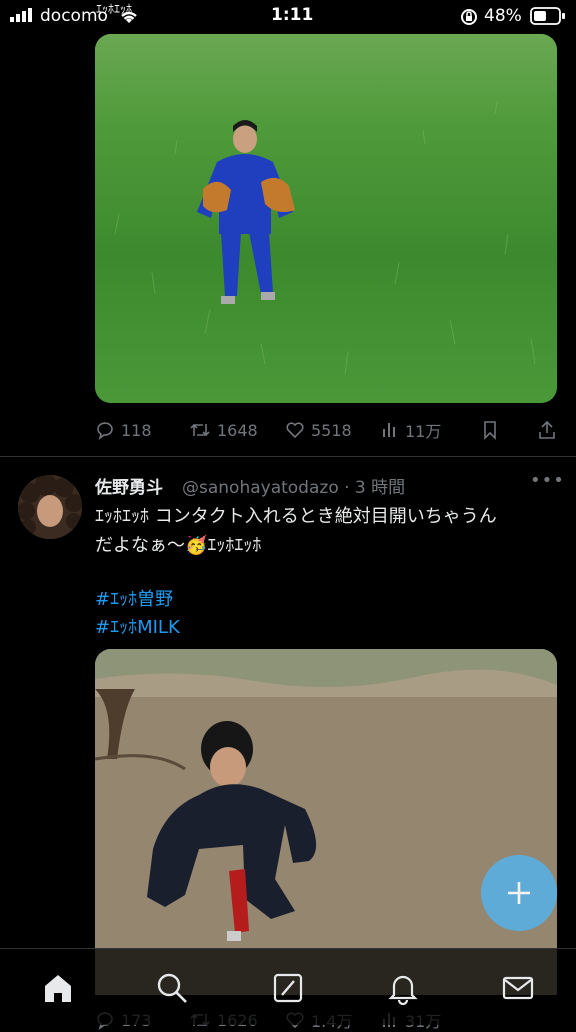 The image size is (576, 1032). I want to click on share-button, so click(539, 430).